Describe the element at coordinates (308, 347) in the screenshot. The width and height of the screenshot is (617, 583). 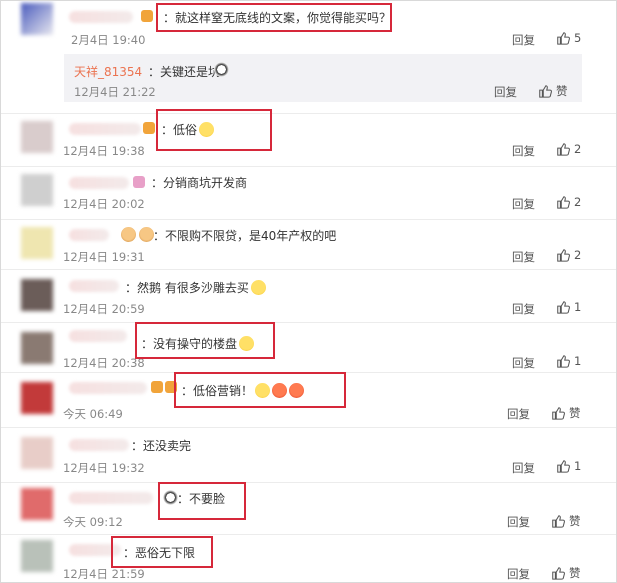
I see `comment-item: ：没有操守的楼盘 12月4日 20:38 回复 1` at that location.